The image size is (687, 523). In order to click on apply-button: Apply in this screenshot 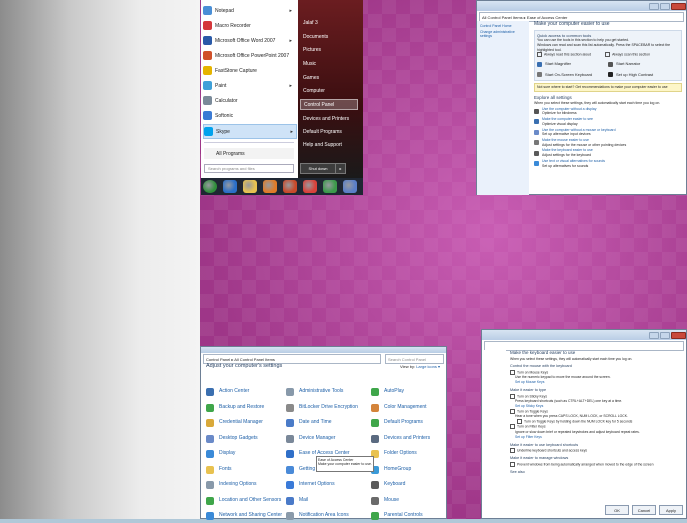, I will do `click(671, 510)`.